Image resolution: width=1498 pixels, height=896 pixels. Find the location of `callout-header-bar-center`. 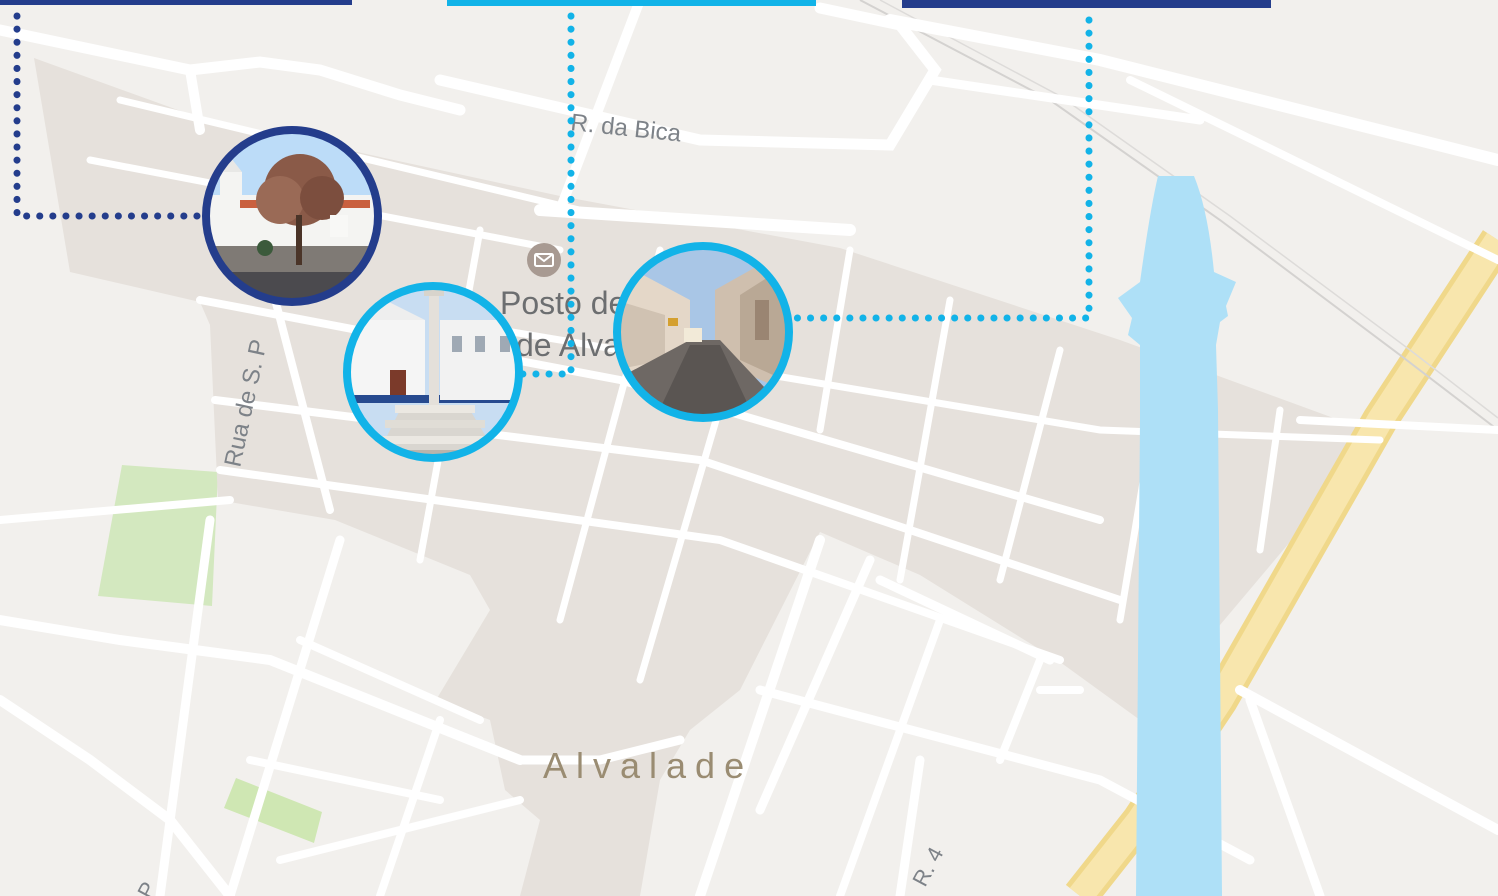

callout-header-bar-center is located at coordinates (631, 3).